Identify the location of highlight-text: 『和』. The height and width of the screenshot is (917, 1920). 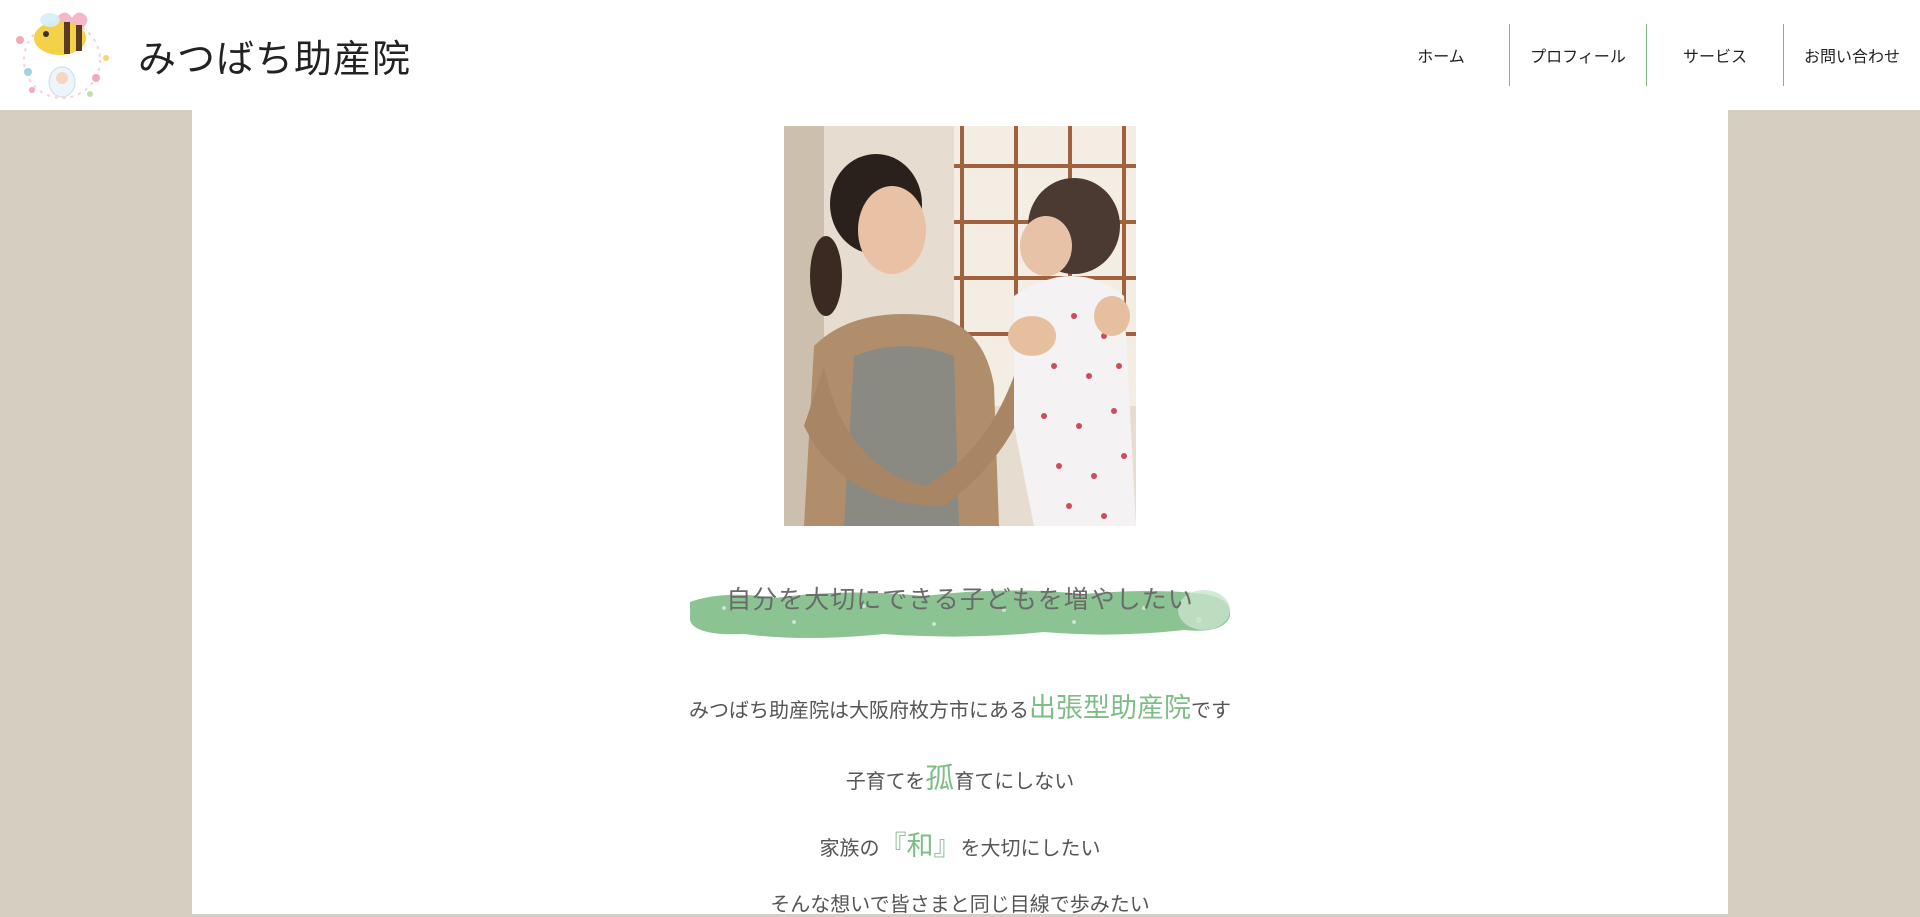
(920, 846).